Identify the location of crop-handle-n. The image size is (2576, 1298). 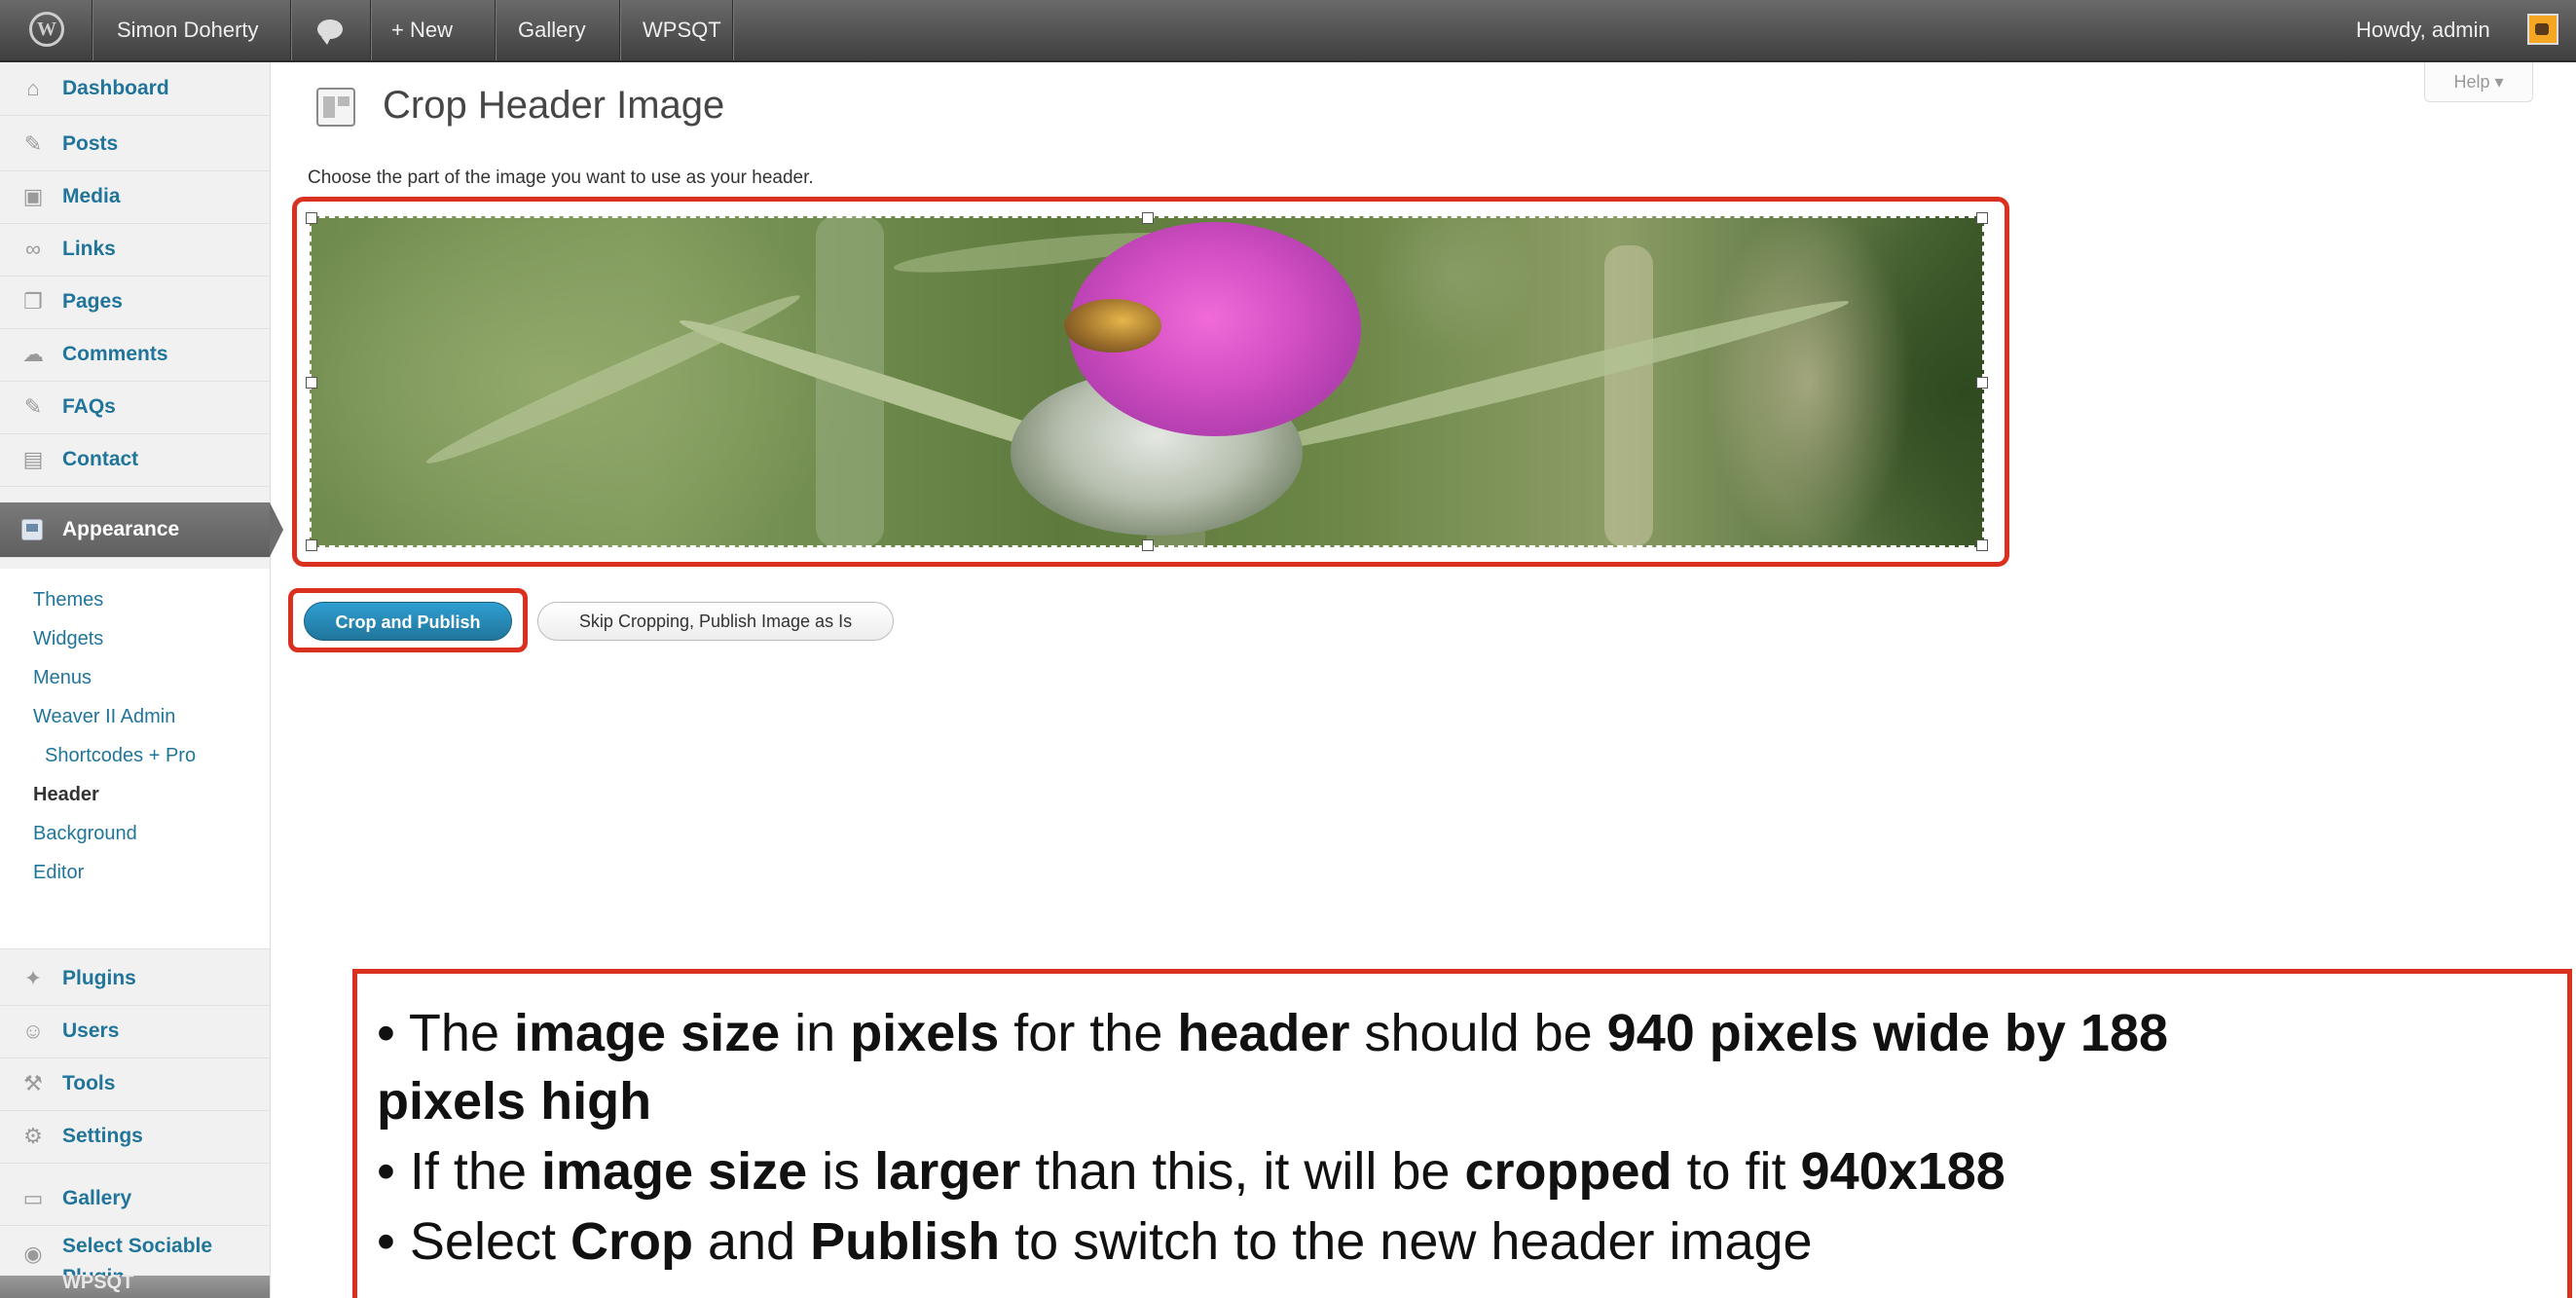
(1148, 218).